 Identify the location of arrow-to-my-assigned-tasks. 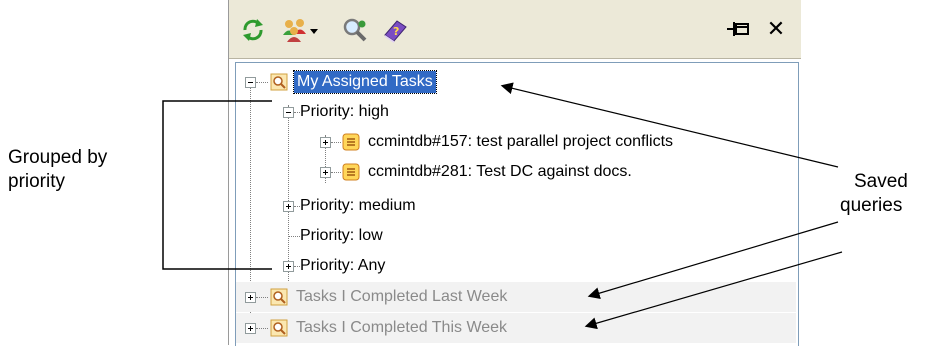
(669, 125).